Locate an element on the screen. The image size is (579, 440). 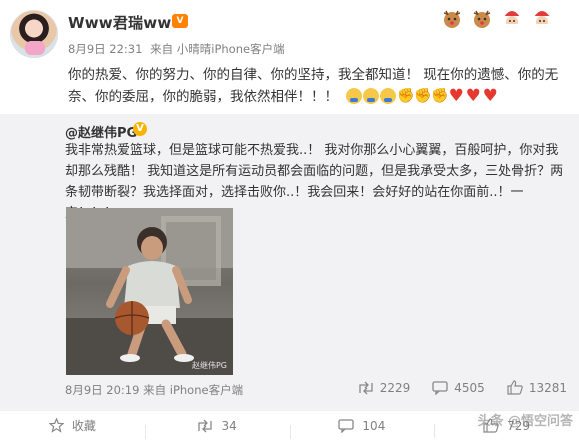
post-timestamp: 8月9日 22:31 is located at coordinates (105, 49).